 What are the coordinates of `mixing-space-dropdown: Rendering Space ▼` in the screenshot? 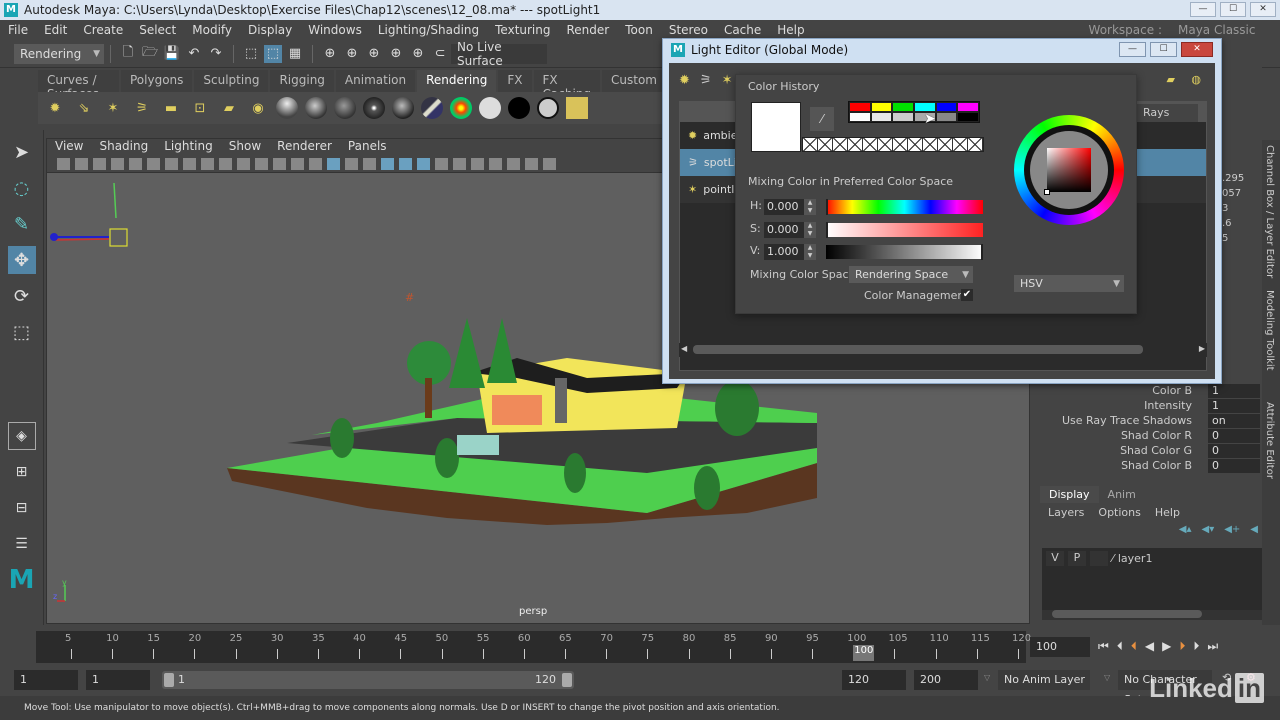 It's located at (911, 274).